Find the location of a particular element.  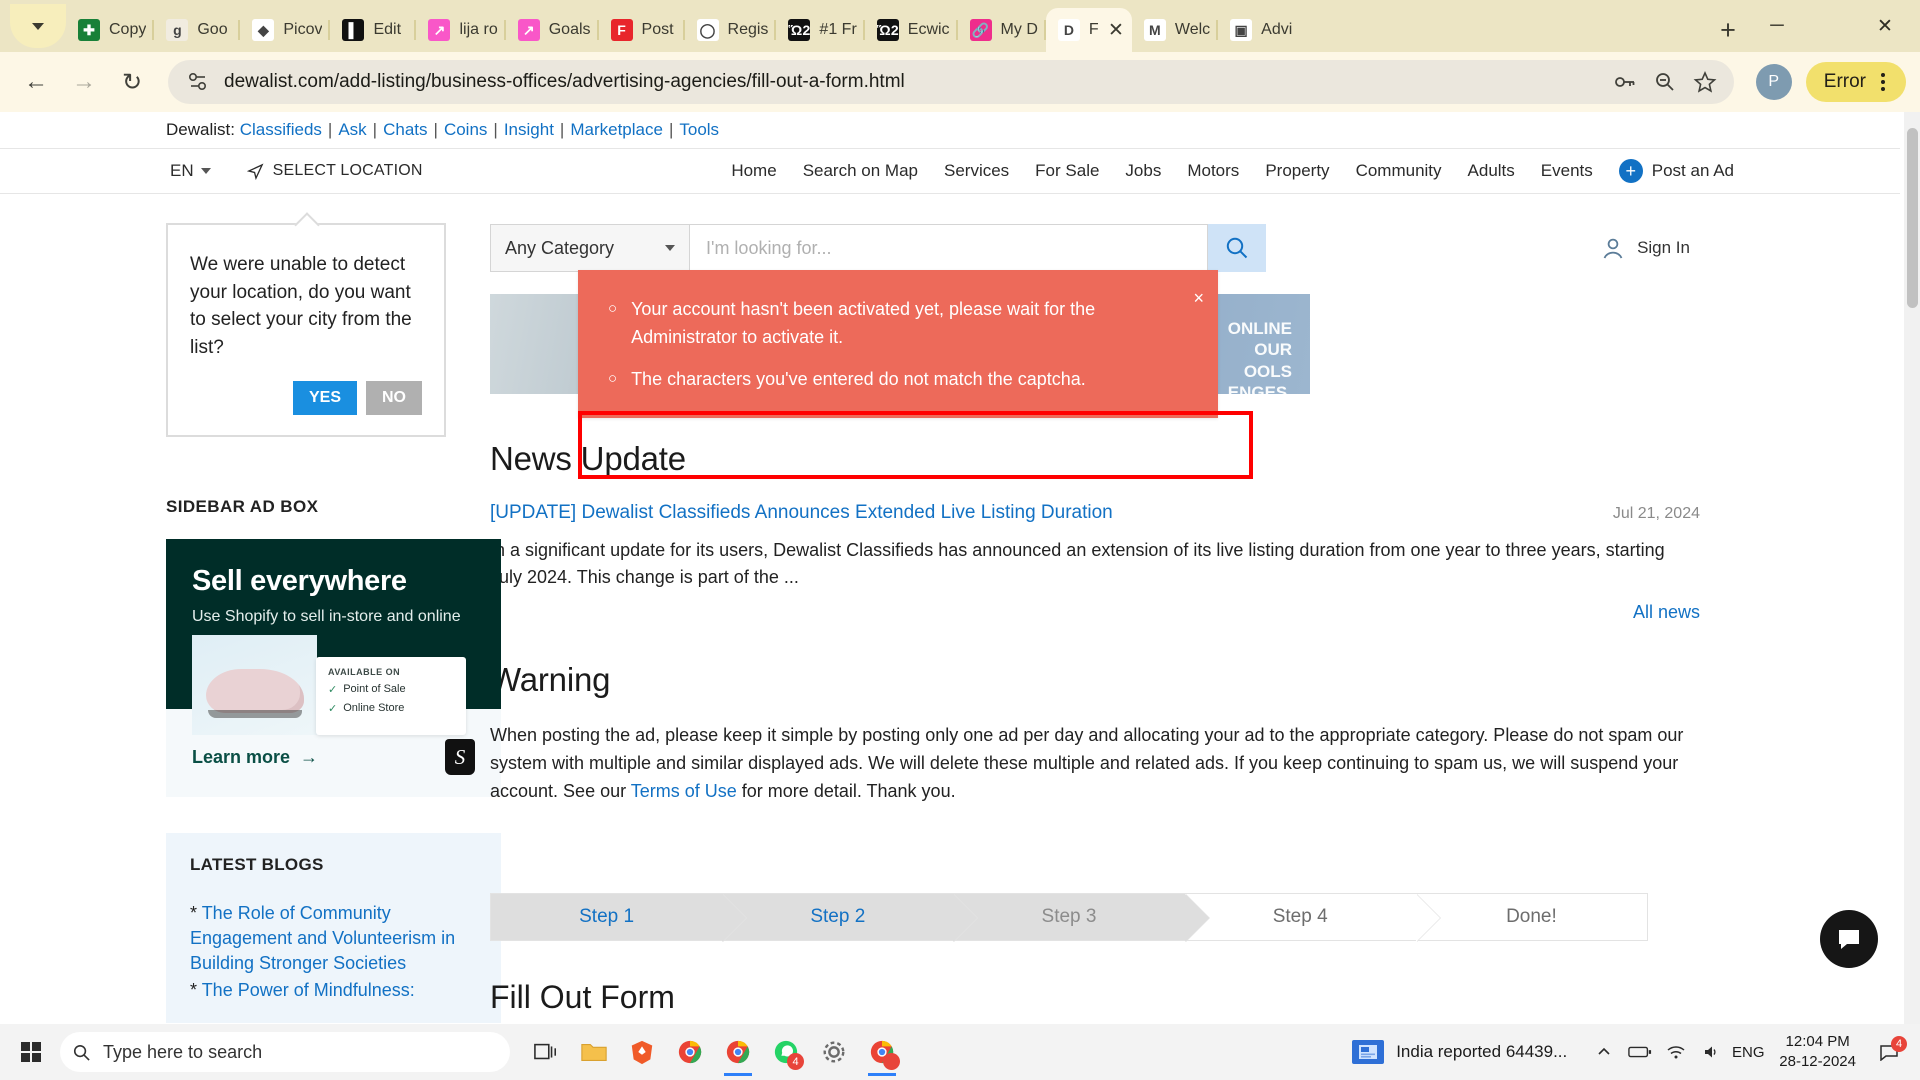

chrome-icon is located at coordinates (690, 1052).